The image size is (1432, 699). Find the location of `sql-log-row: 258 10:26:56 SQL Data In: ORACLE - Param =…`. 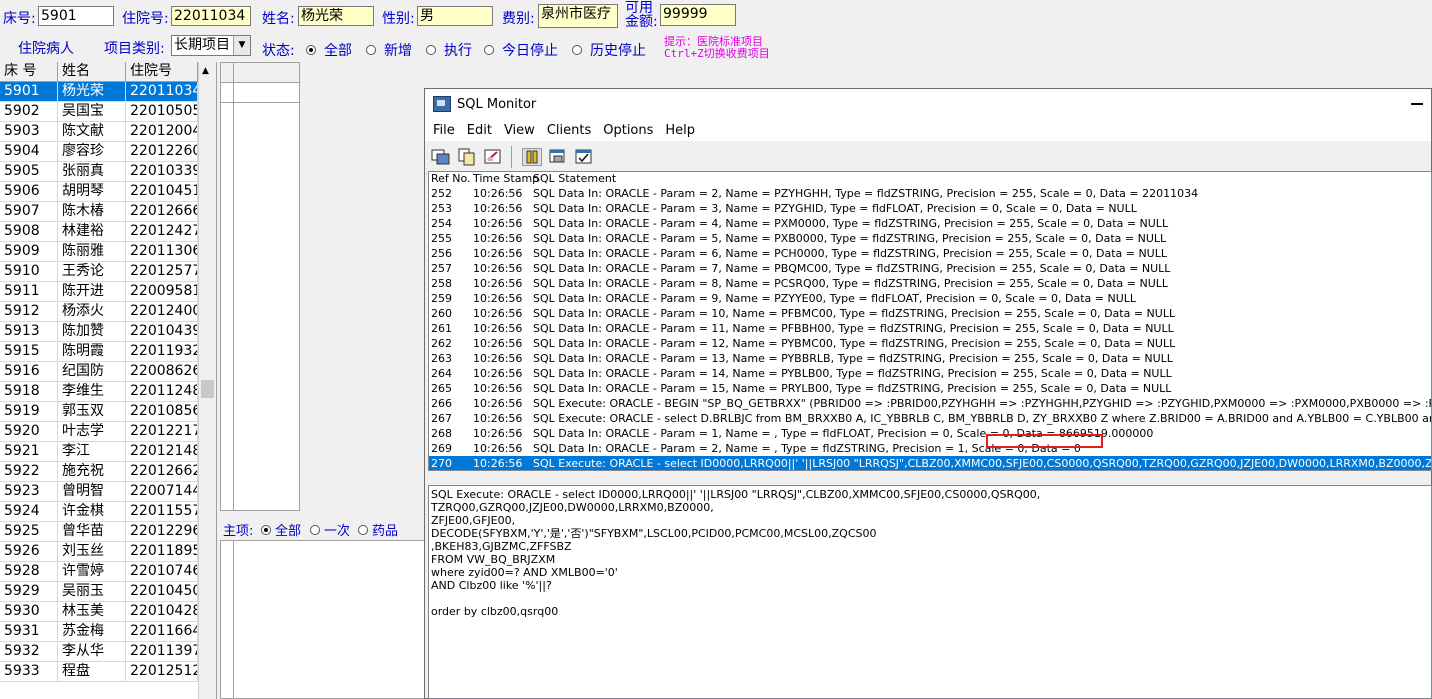

sql-log-row: 258 10:26:56 SQL Data In: ORACLE - Param =… is located at coordinates (930, 283).